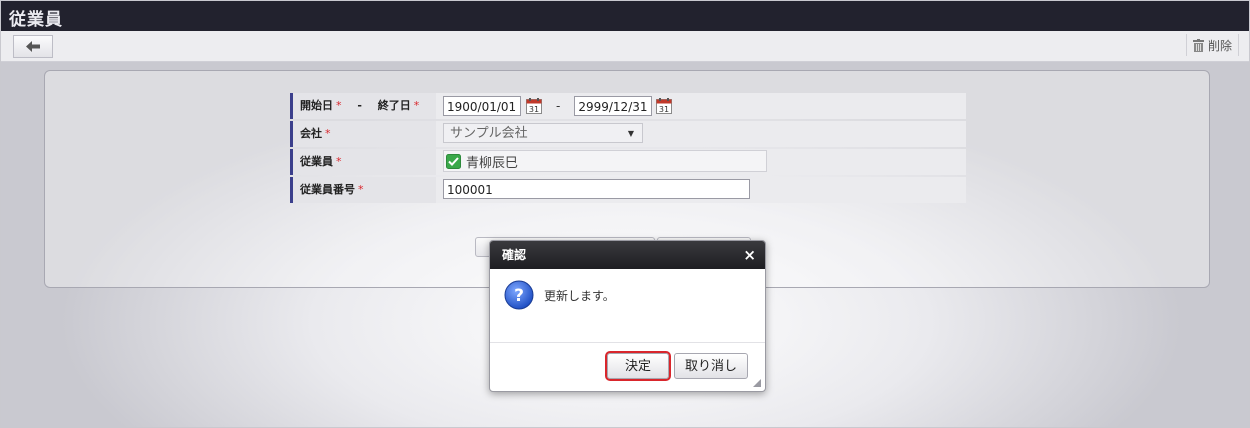 The image size is (1250, 428). I want to click on field-label-employee-number: 従業員番号 *, so click(363, 190).